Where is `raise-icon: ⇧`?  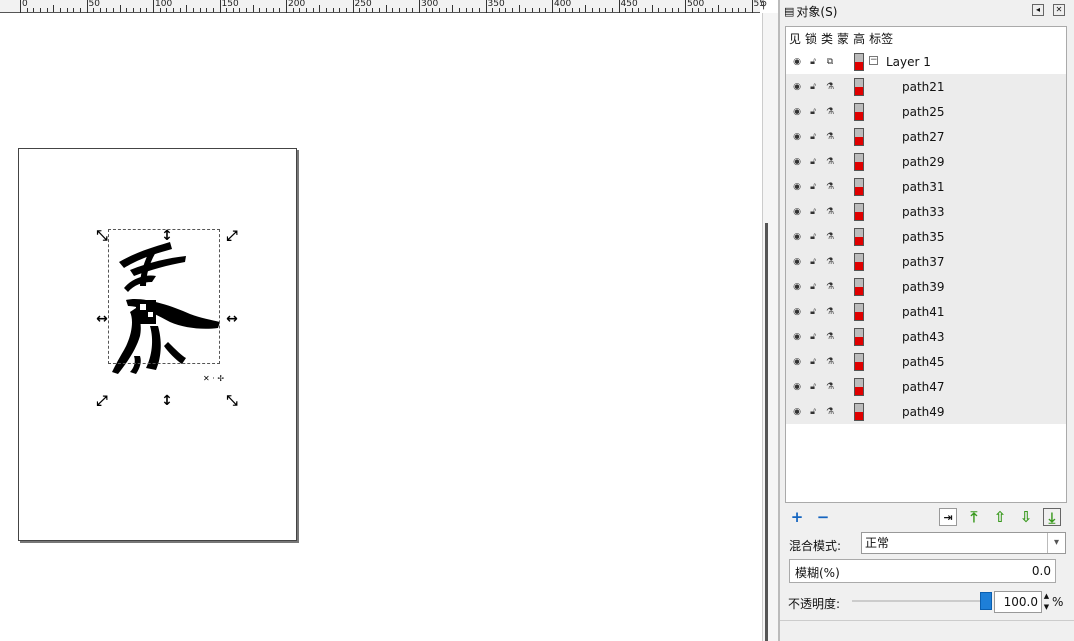 raise-icon: ⇧ is located at coordinates (1000, 517).